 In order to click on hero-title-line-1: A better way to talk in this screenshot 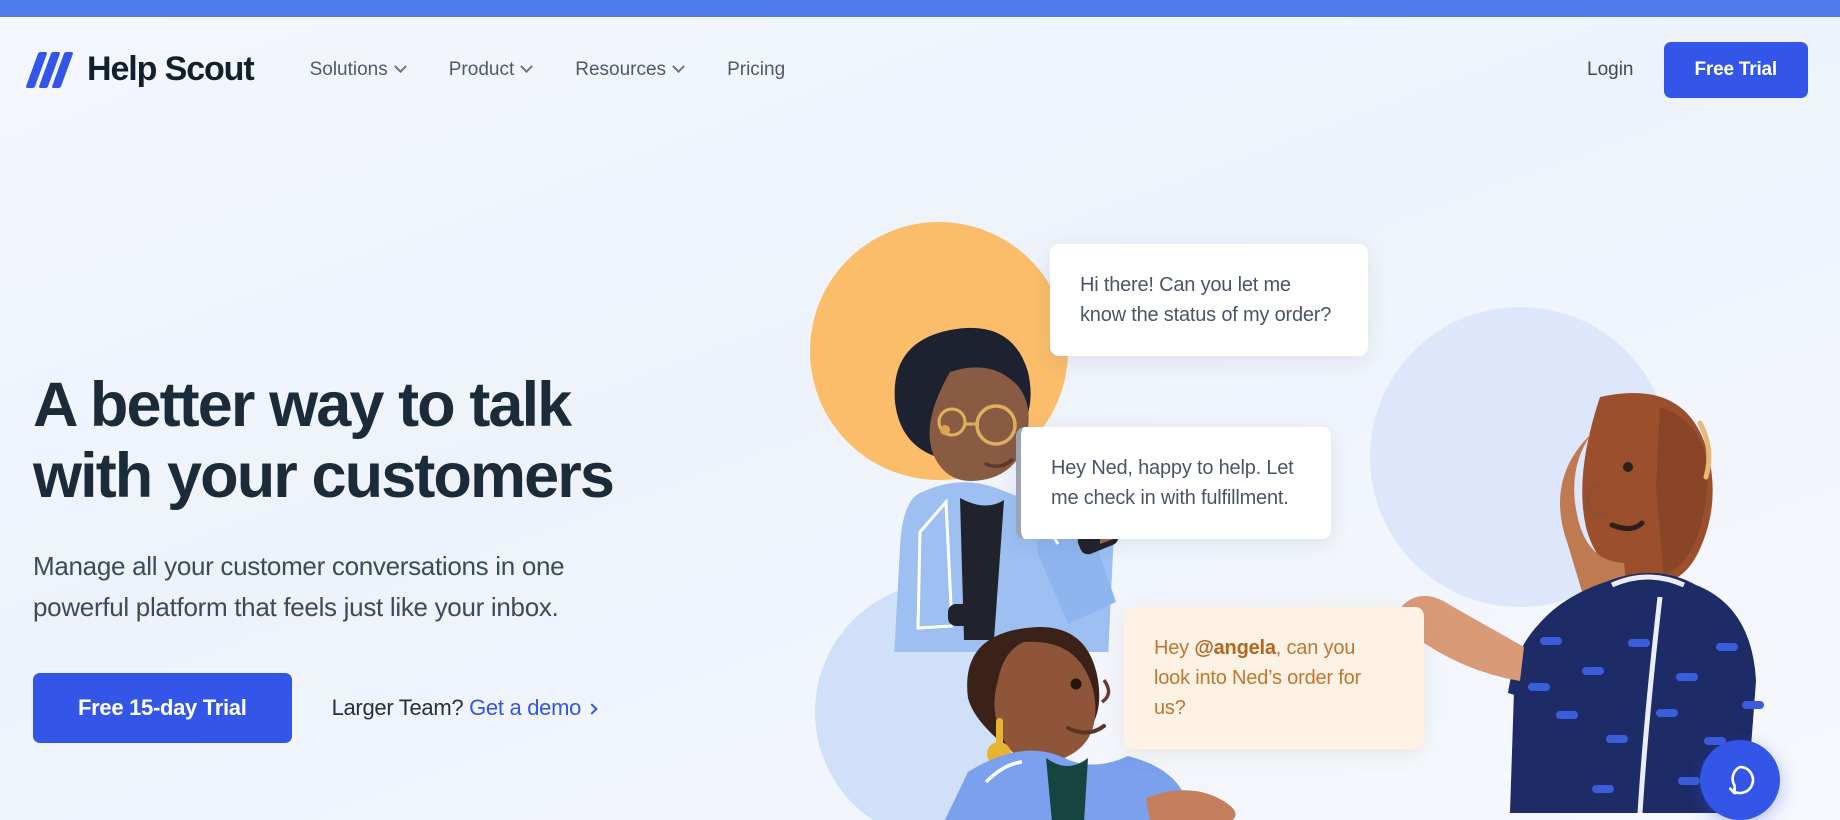, I will do `click(302, 405)`.